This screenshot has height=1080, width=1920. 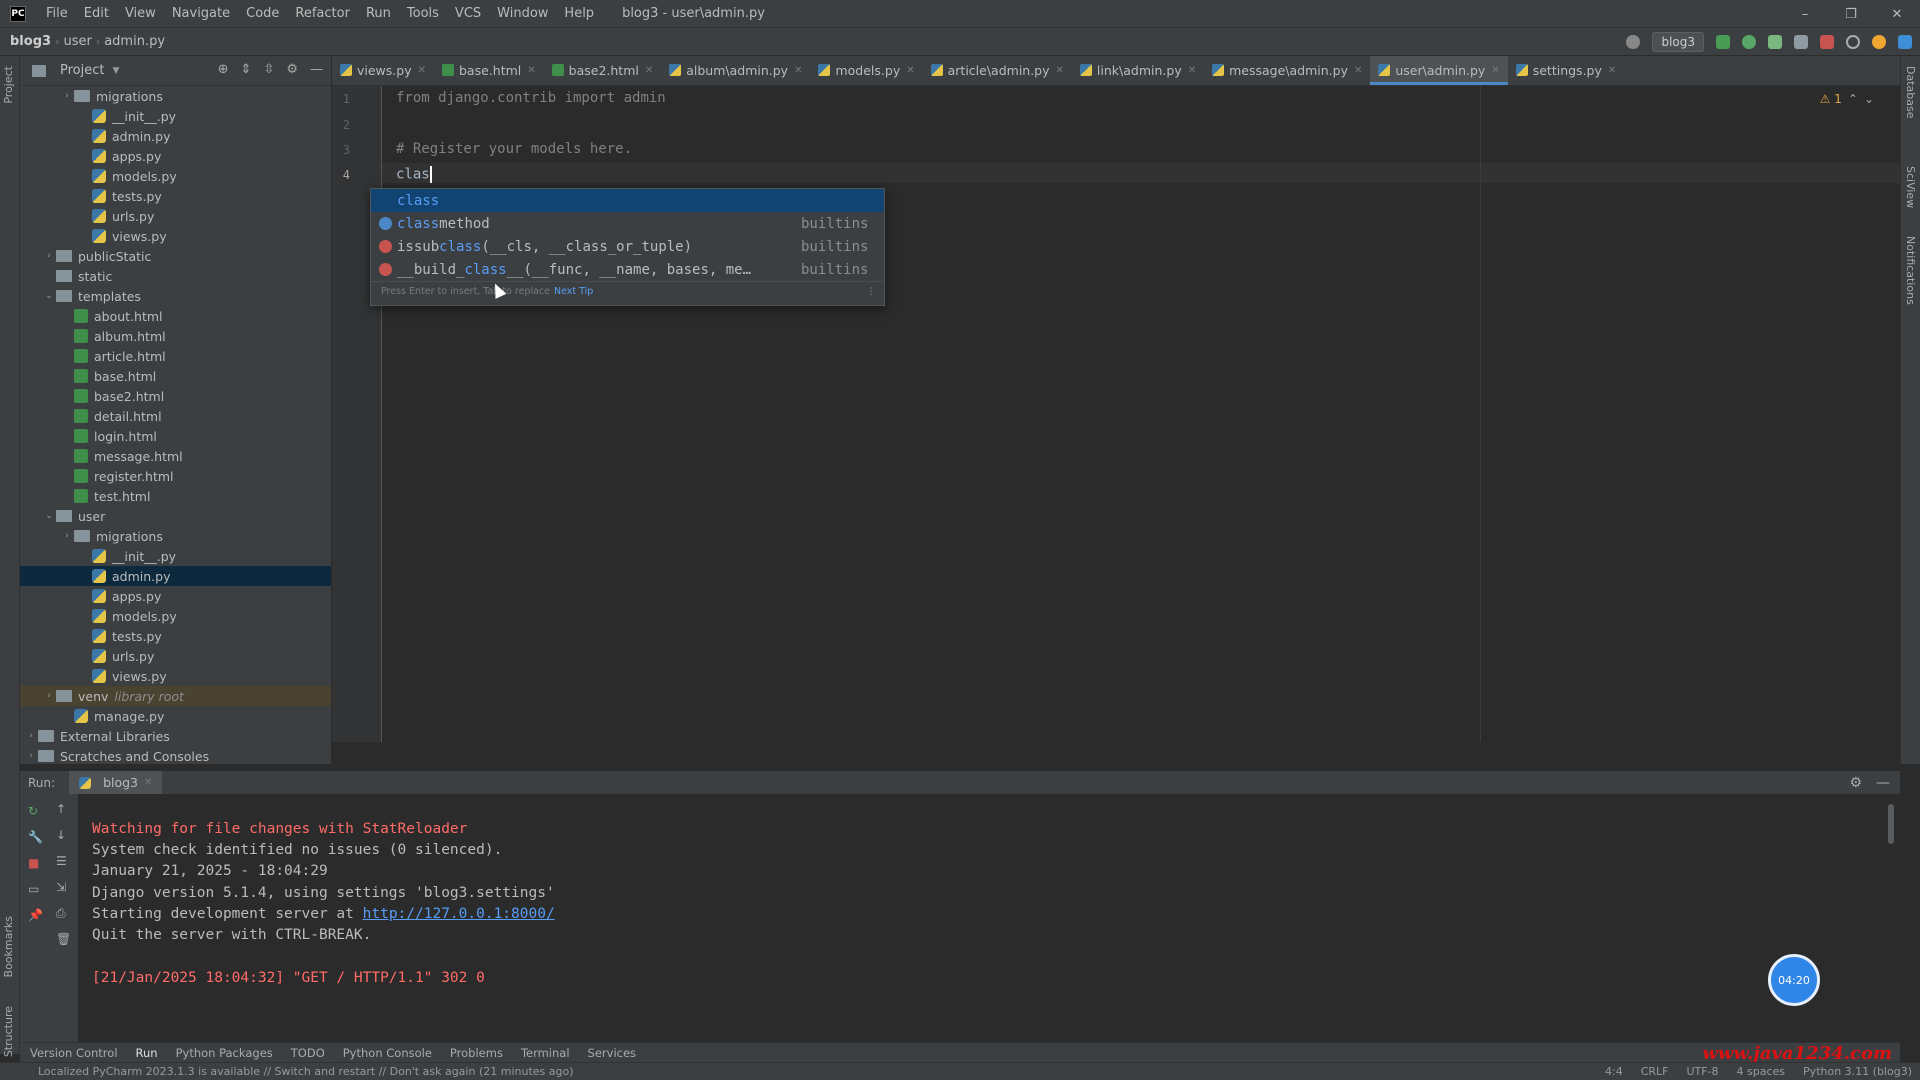 I want to click on editor-tab: album\admin.py ✕, so click(x=735, y=70).